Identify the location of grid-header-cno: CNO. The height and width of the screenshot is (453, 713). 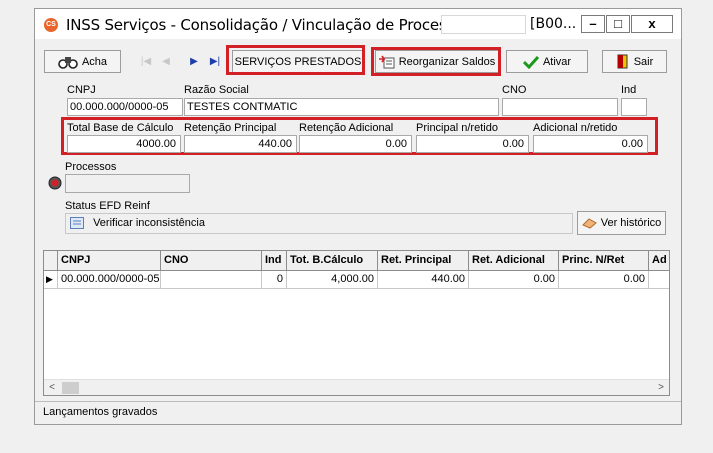
(211, 261).